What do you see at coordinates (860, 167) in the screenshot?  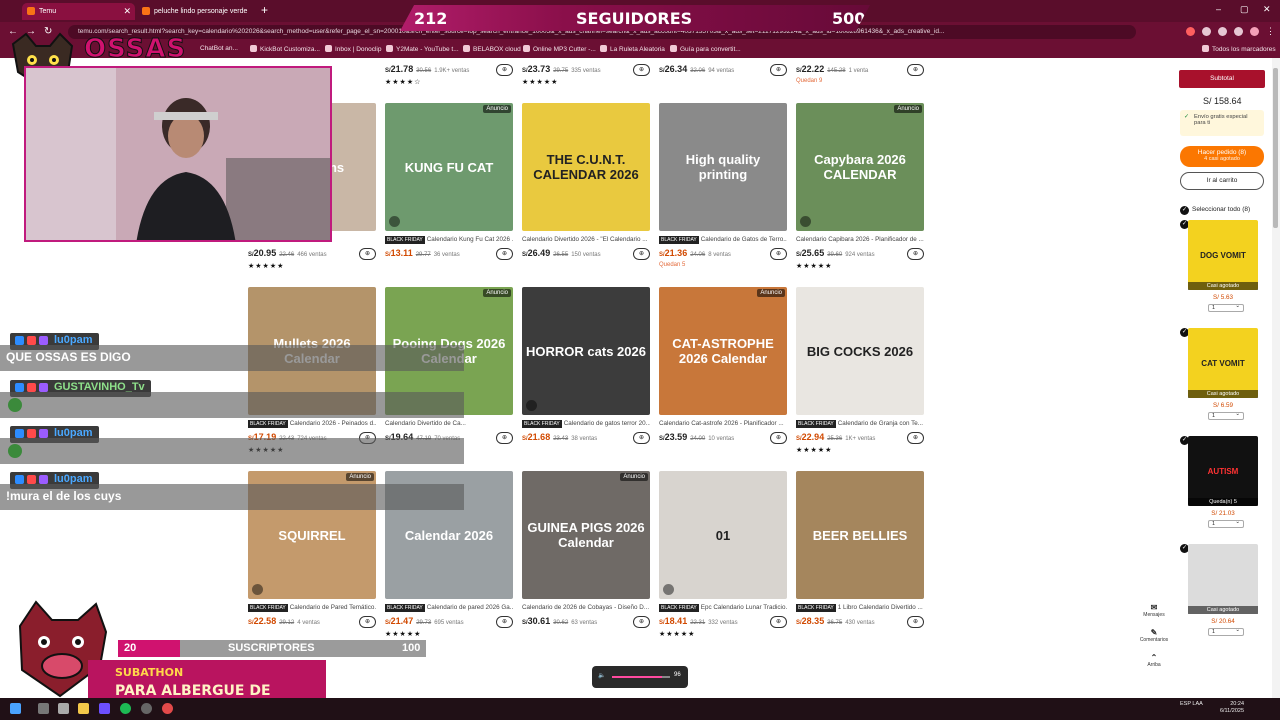 I see `product-image: Capybara 2026 CALENDAR Anuncio` at bounding box center [860, 167].